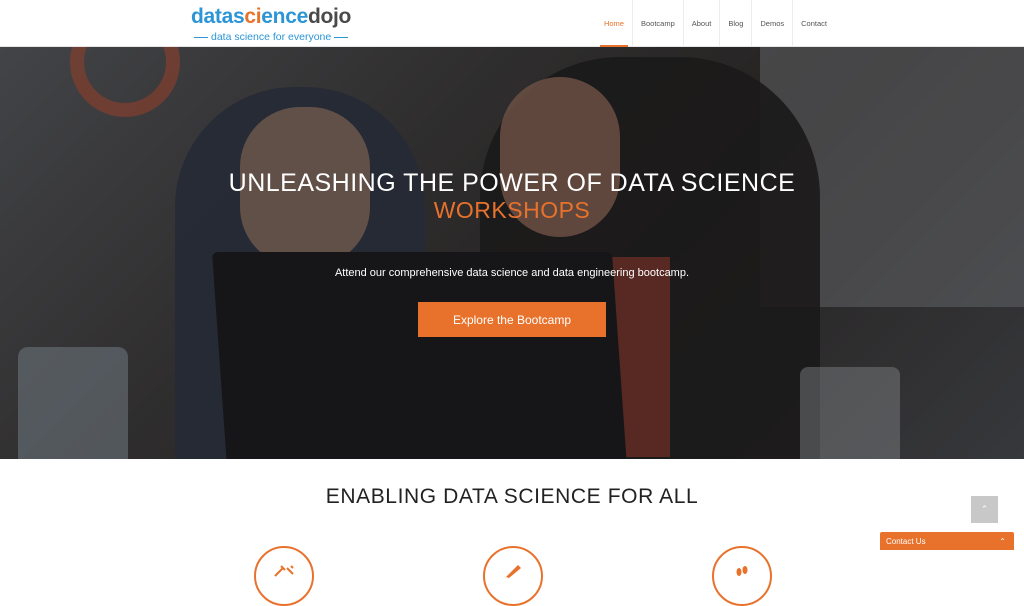 This screenshot has width=1024, height=606. Describe the element at coordinates (742, 576) in the screenshot. I see `footsteps-icon` at that location.